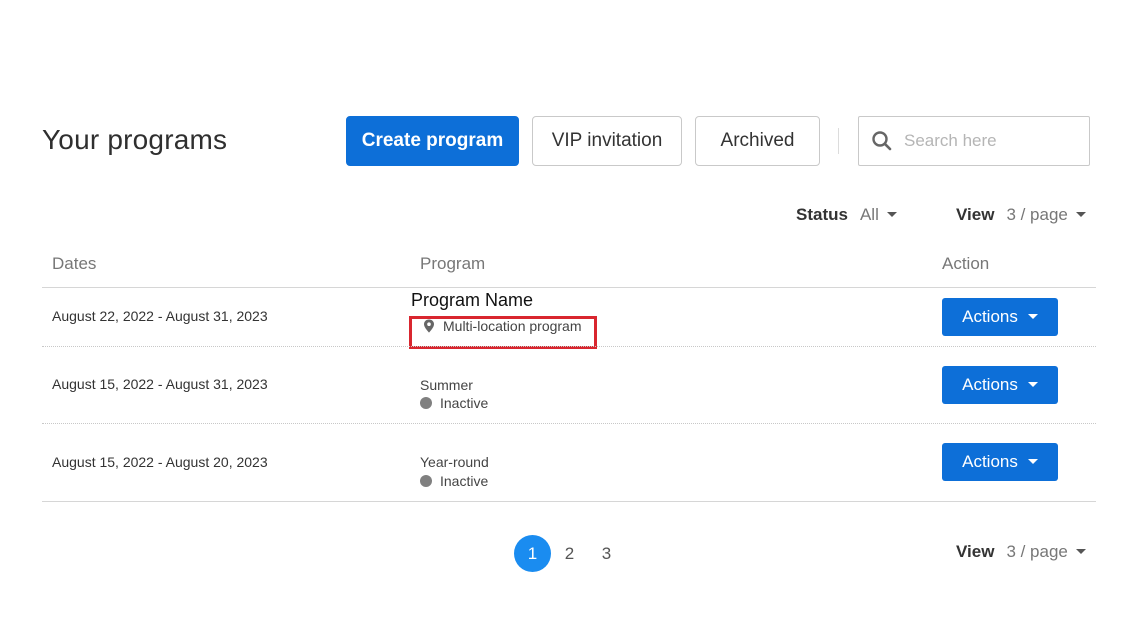  I want to click on view-filter-top: View 3 / page, so click(1021, 215).